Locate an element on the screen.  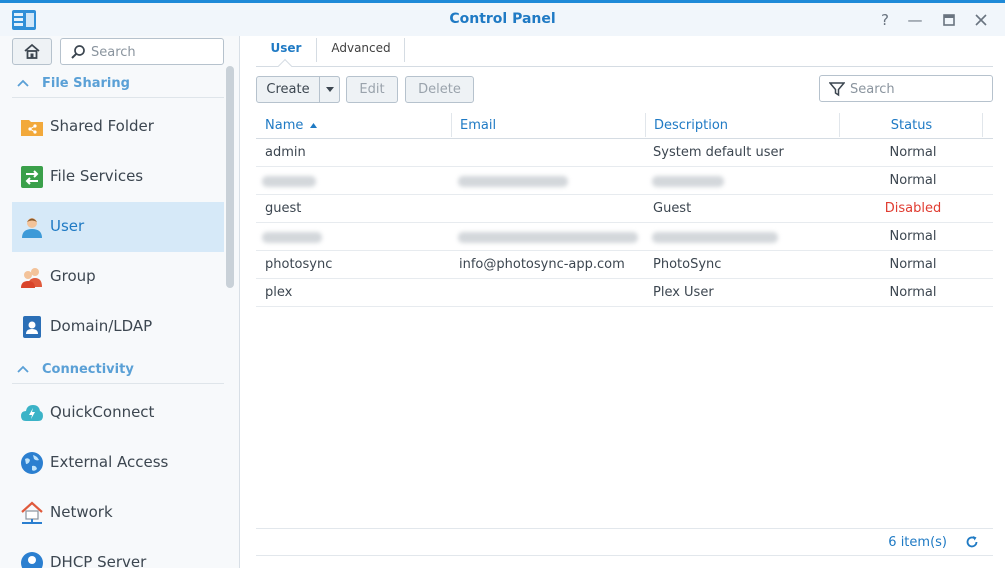
column-header-status: Status is located at coordinates (911, 125).